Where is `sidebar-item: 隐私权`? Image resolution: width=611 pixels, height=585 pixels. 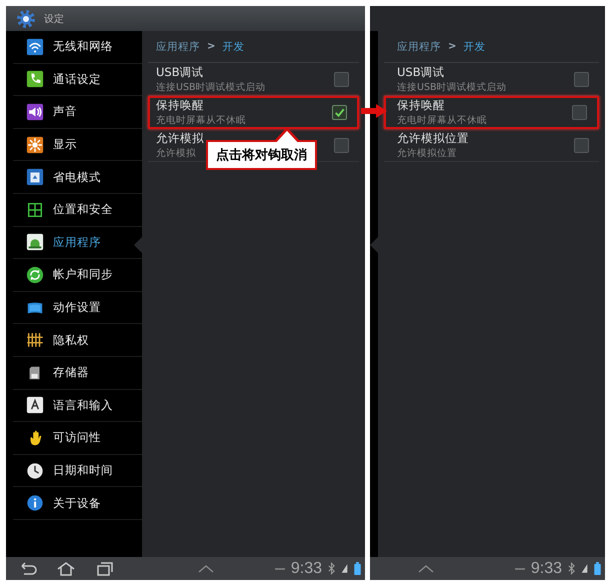 sidebar-item: 隐私权 is located at coordinates (77, 340).